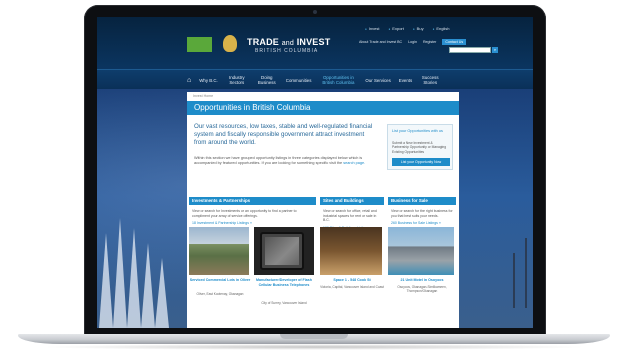  Describe the element at coordinates (430, 80) in the screenshot. I see `nav-success-stories: Success Stories` at that location.